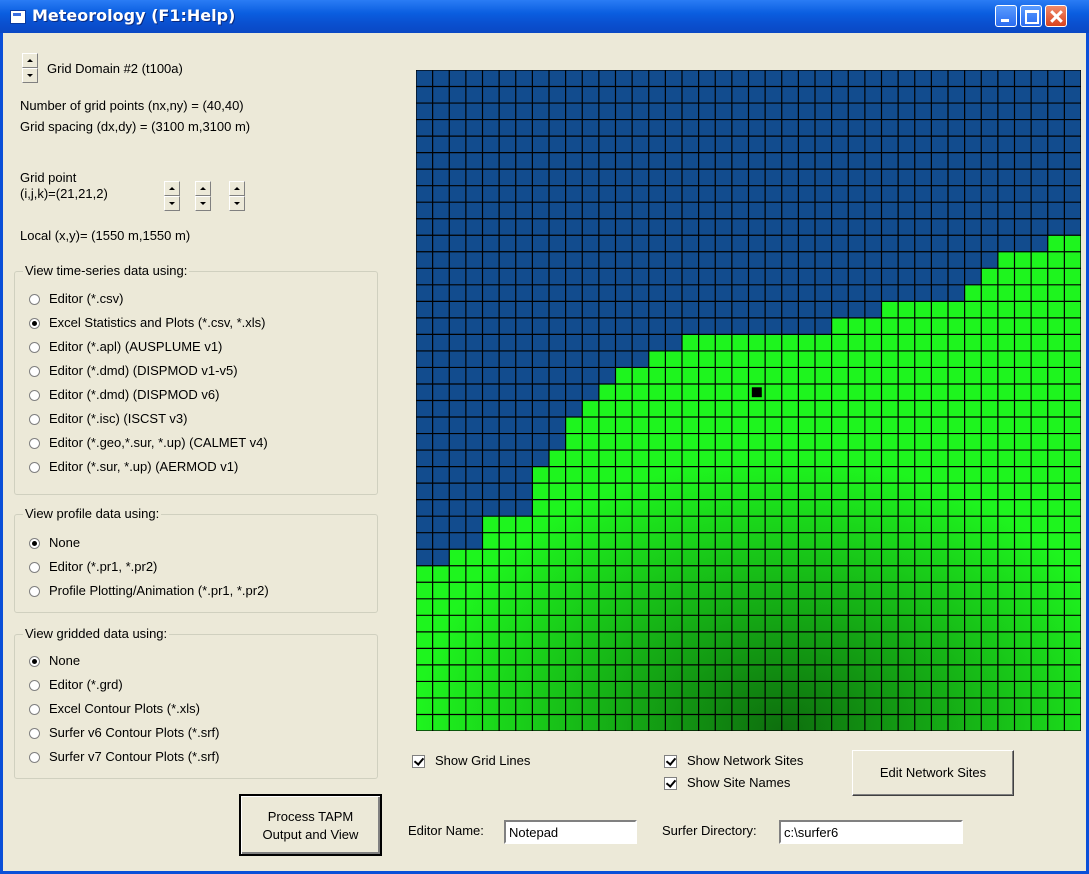 Image resolution: width=1089 pixels, height=874 pixels. I want to click on editor-name-label: Editor Name:, so click(446, 830).